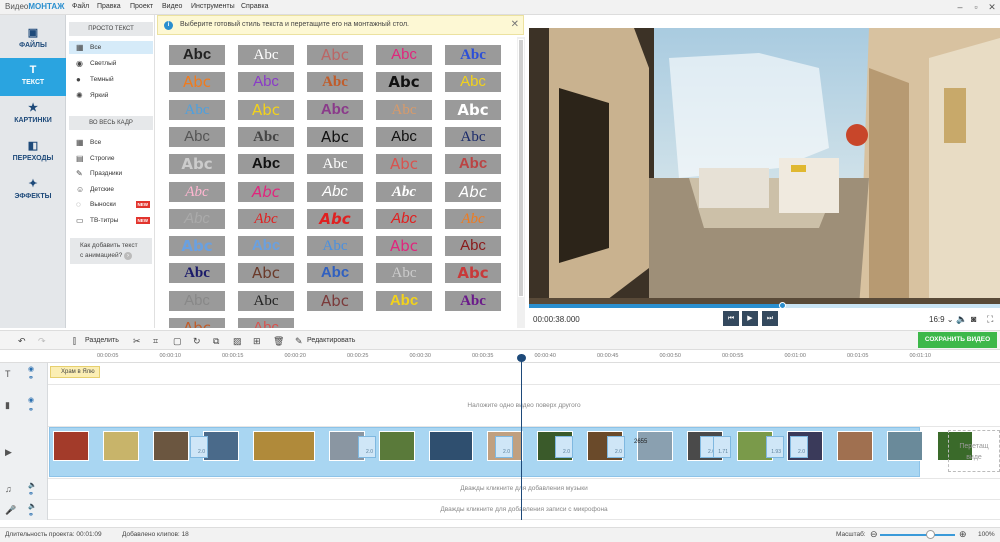 This screenshot has height=542, width=1000. I want to click on minimize-icon: –, so click(960, 7).